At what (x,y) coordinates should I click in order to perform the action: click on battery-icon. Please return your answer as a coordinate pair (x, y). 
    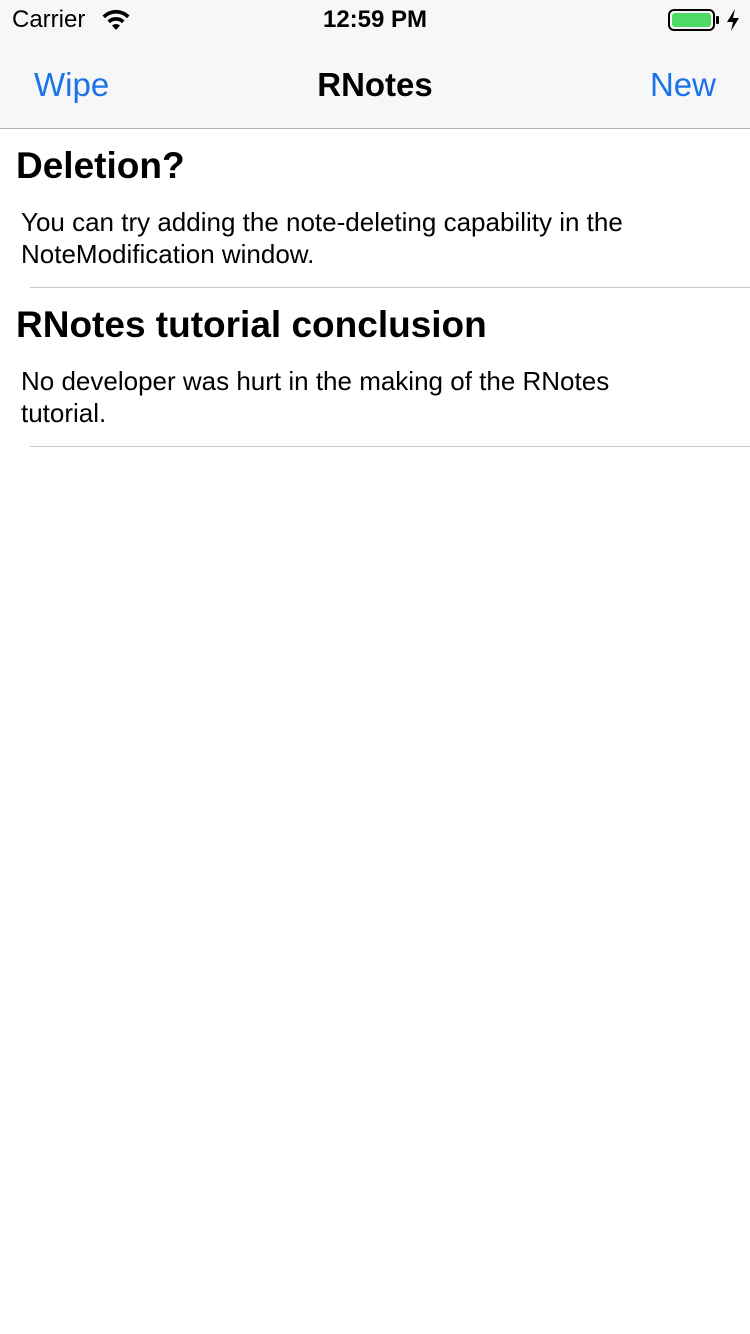
    Looking at the image, I should click on (693, 20).